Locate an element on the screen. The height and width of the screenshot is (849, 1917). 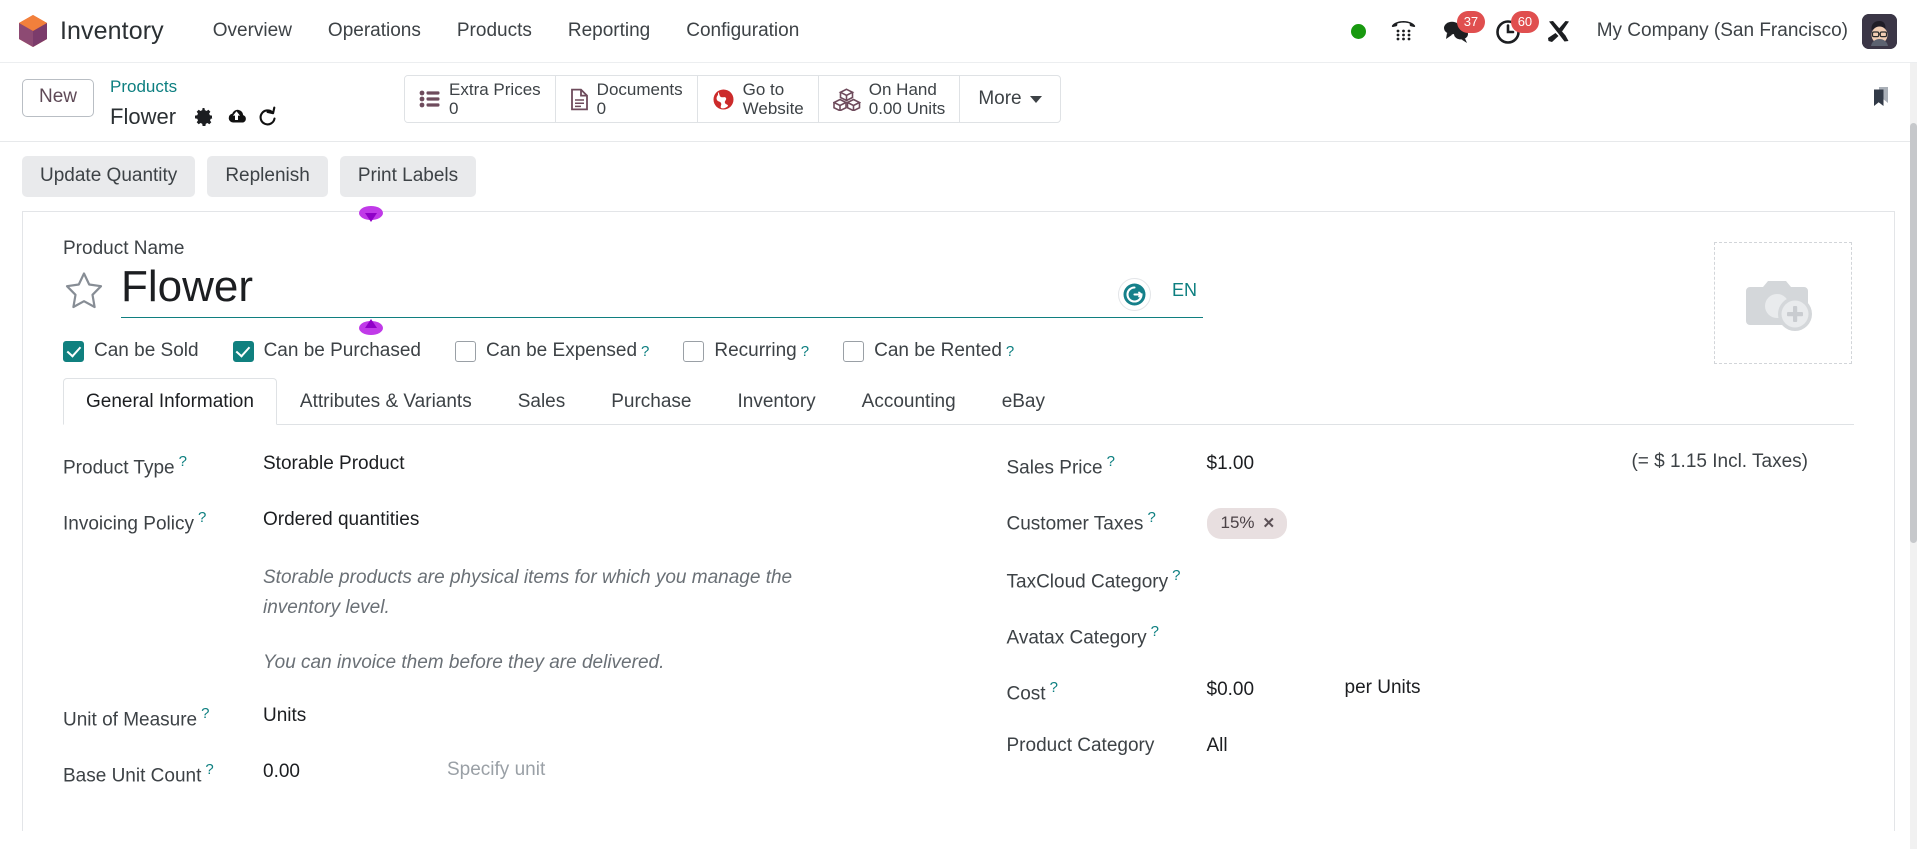
invoicing-policy-value: Ordered quantities is located at coordinates (601, 520).